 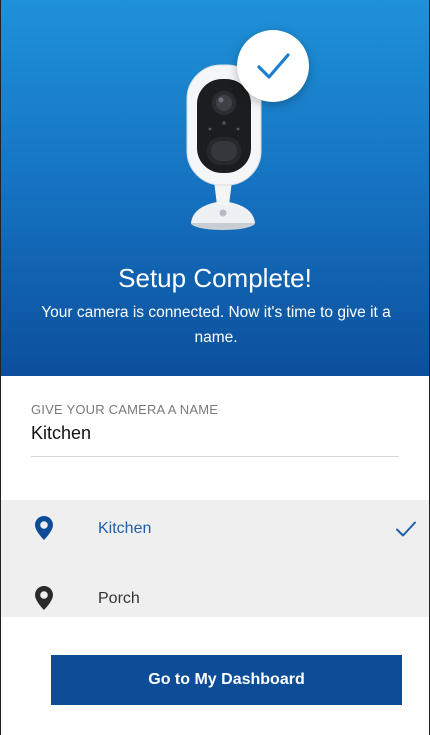 I want to click on camera-name-input, so click(x=215, y=440).